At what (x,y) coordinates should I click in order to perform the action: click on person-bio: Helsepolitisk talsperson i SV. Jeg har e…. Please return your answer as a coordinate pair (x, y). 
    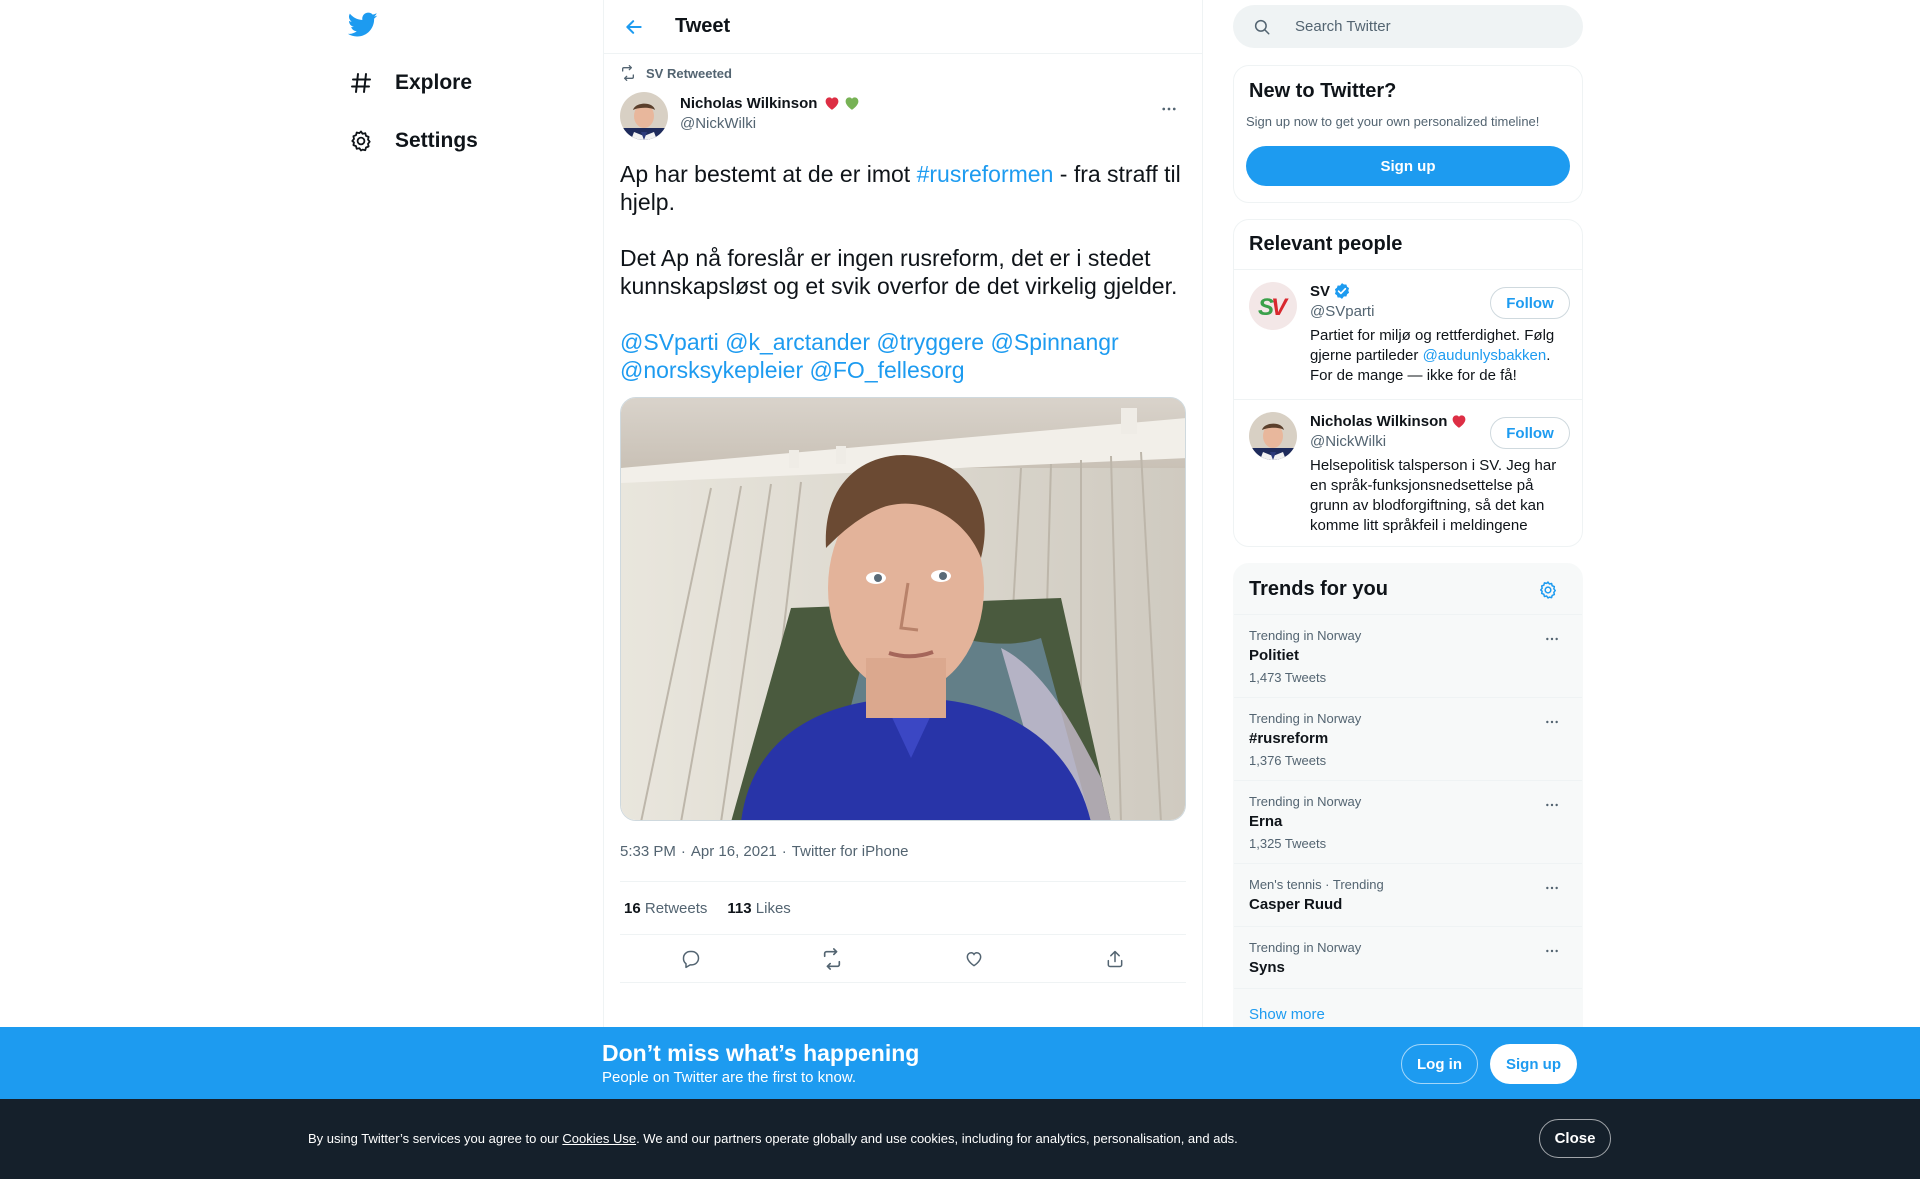
    Looking at the image, I should click on (1433, 495).